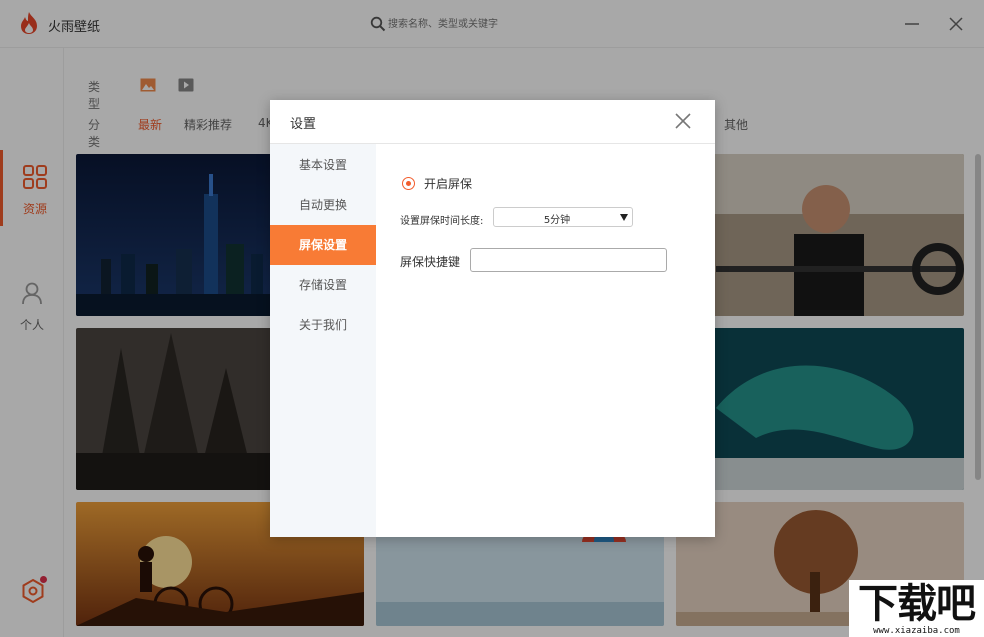  What do you see at coordinates (323, 285) in the screenshot?
I see `nav-item-storage-settings: 存储设置` at bounding box center [323, 285].